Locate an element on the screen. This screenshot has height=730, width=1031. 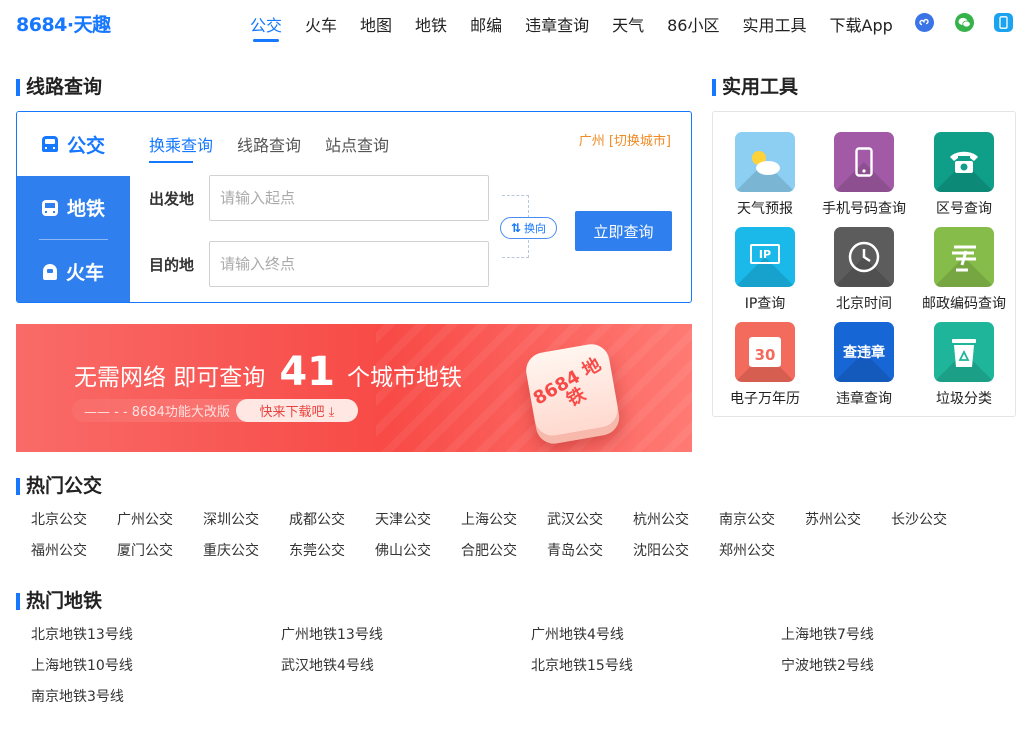
hot-metro-link: 宁波地铁2号线 is located at coordinates (827, 665).